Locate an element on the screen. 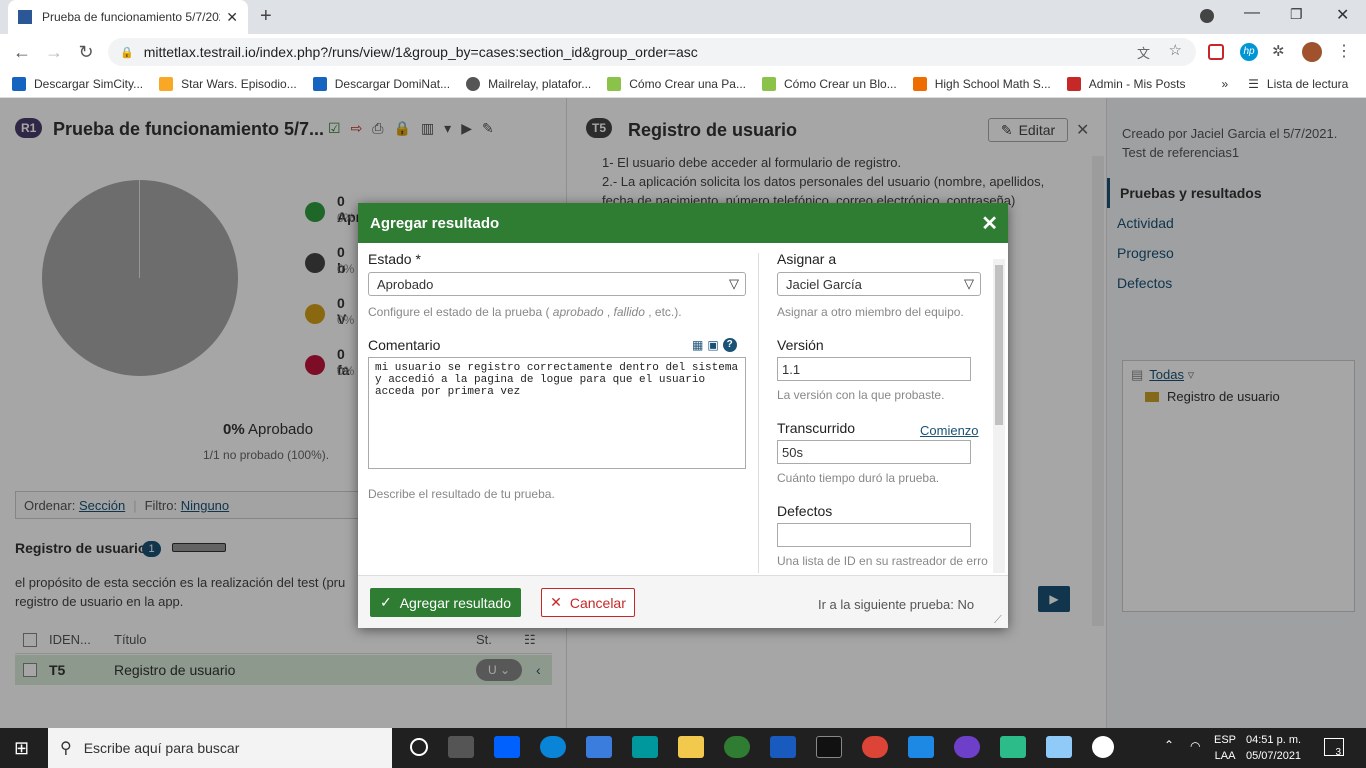  resize-handle-icon: ⟋ is located at coordinates (998, 620).